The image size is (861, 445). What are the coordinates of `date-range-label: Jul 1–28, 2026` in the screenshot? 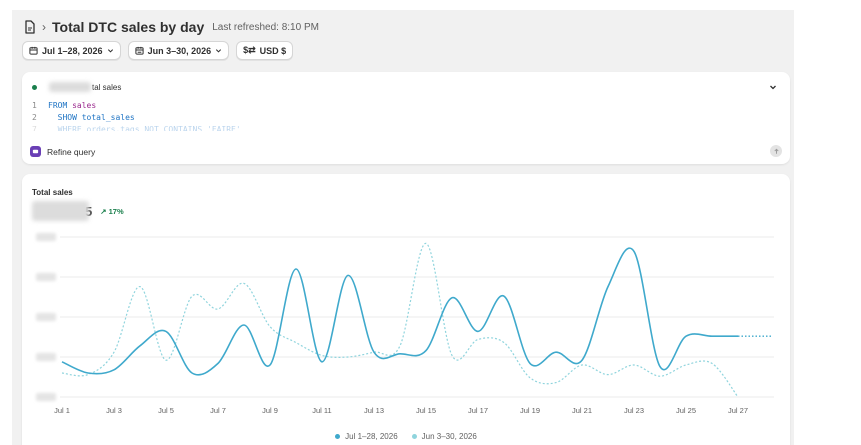 It's located at (72, 50).